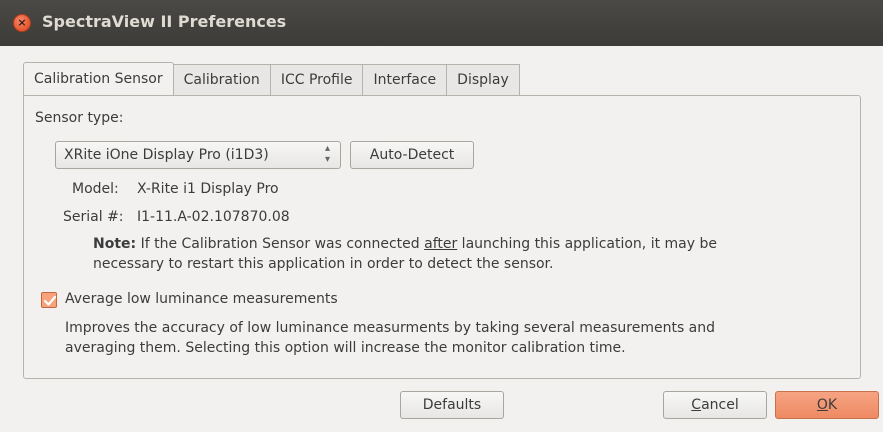  I want to click on cancel-button: Cancel, so click(715, 405).